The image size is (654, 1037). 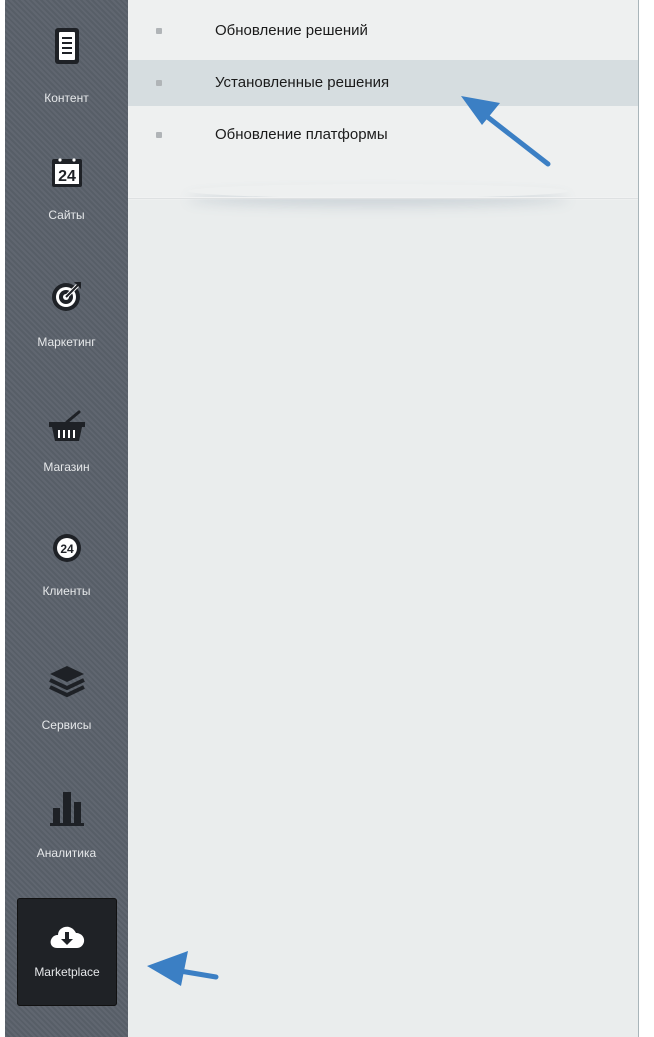 I want to click on submenu-item-platform-update: Обновление платформы, so click(x=383, y=135).